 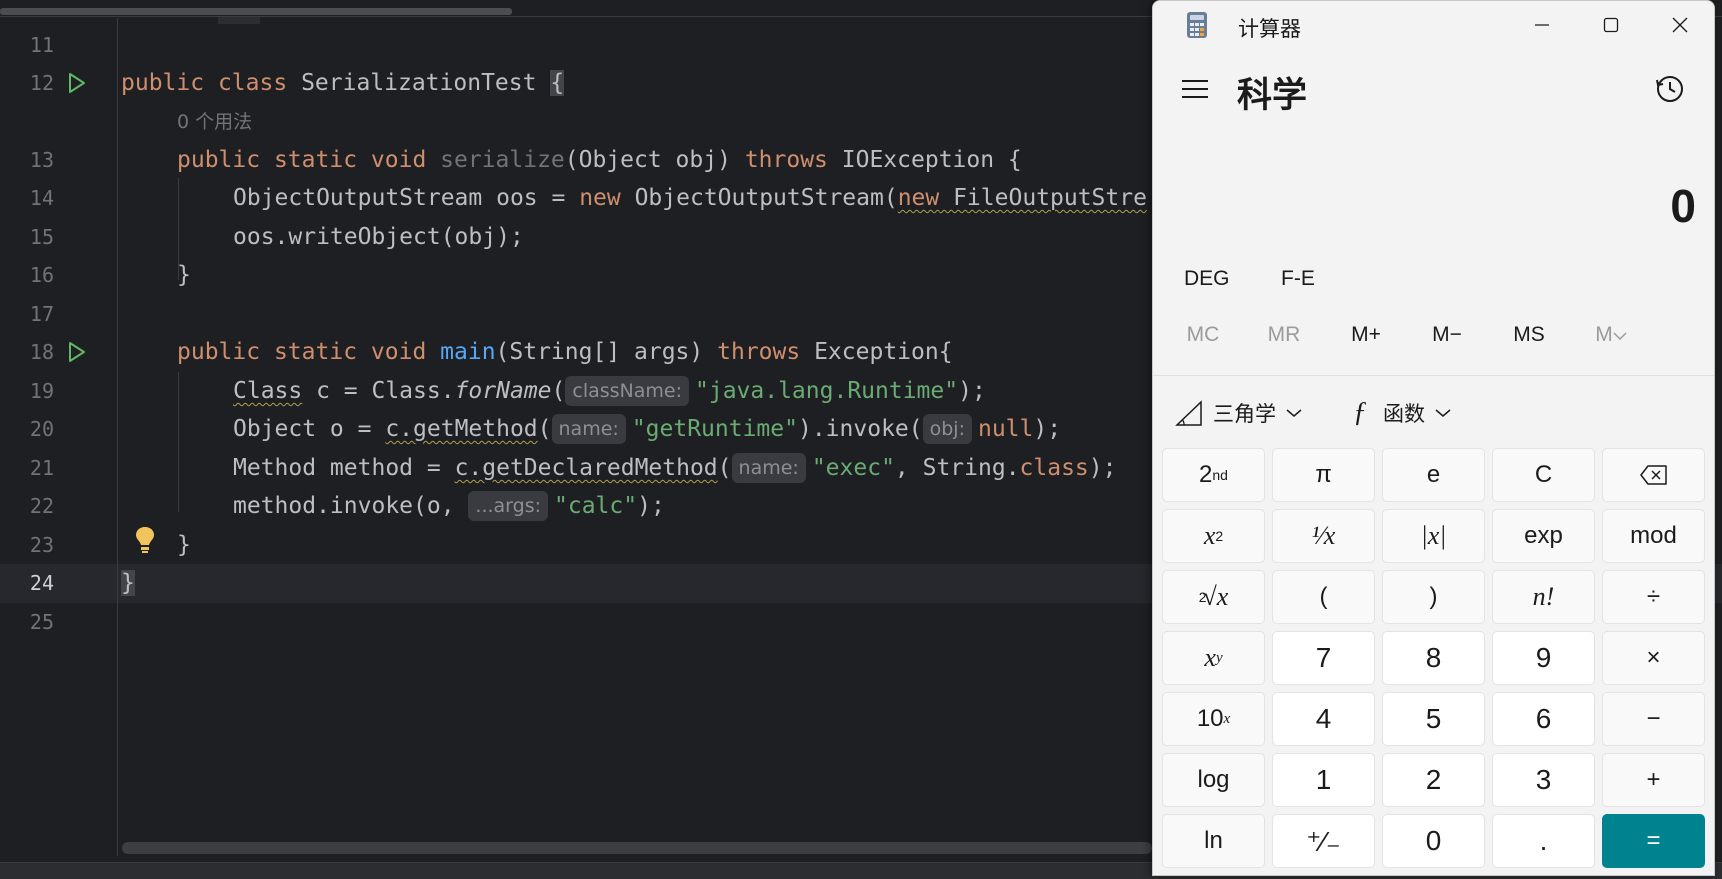 I want to click on tab-fragment, so click(x=239, y=20).